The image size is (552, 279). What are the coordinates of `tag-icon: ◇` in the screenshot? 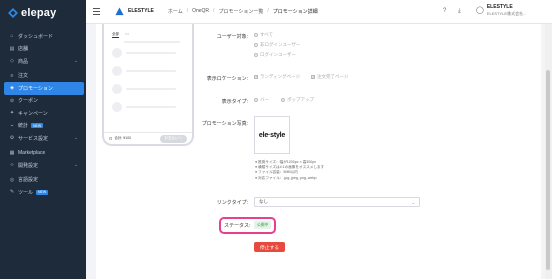 It's located at (12, 61).